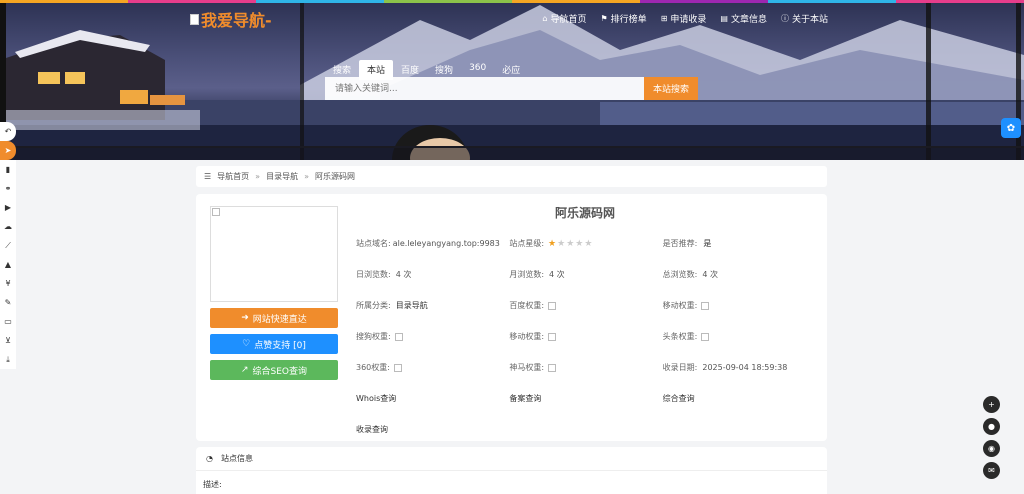 This screenshot has width=1024, height=494. What do you see at coordinates (991, 437) in the screenshot?
I see `right-float-buttons: + ● ◉ ✉` at bounding box center [991, 437].